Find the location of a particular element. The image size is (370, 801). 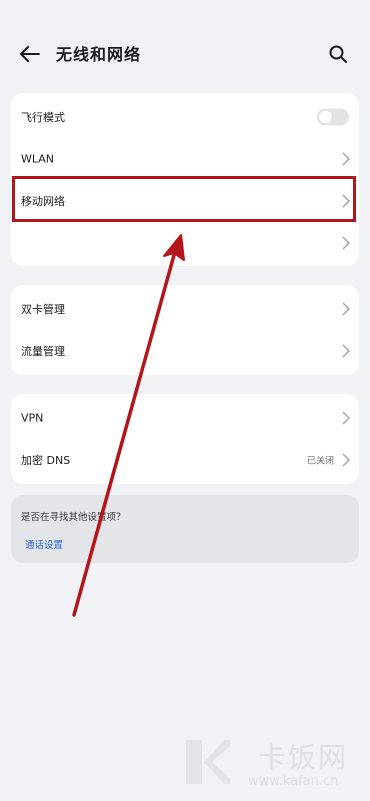

back-button is located at coordinates (30, 54).